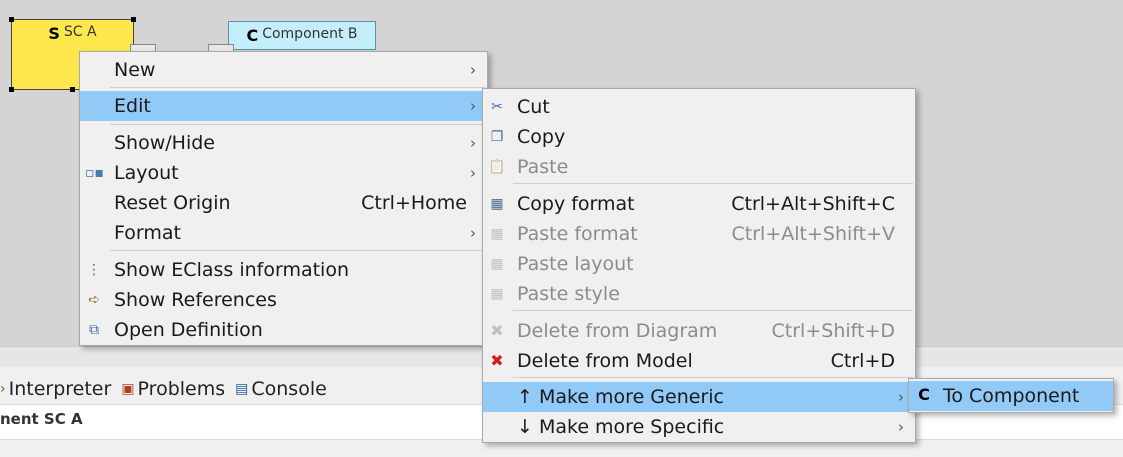 The height and width of the screenshot is (457, 1123). Describe the element at coordinates (497, 264) in the screenshot. I see `paste-layout-icon: ▦` at that location.